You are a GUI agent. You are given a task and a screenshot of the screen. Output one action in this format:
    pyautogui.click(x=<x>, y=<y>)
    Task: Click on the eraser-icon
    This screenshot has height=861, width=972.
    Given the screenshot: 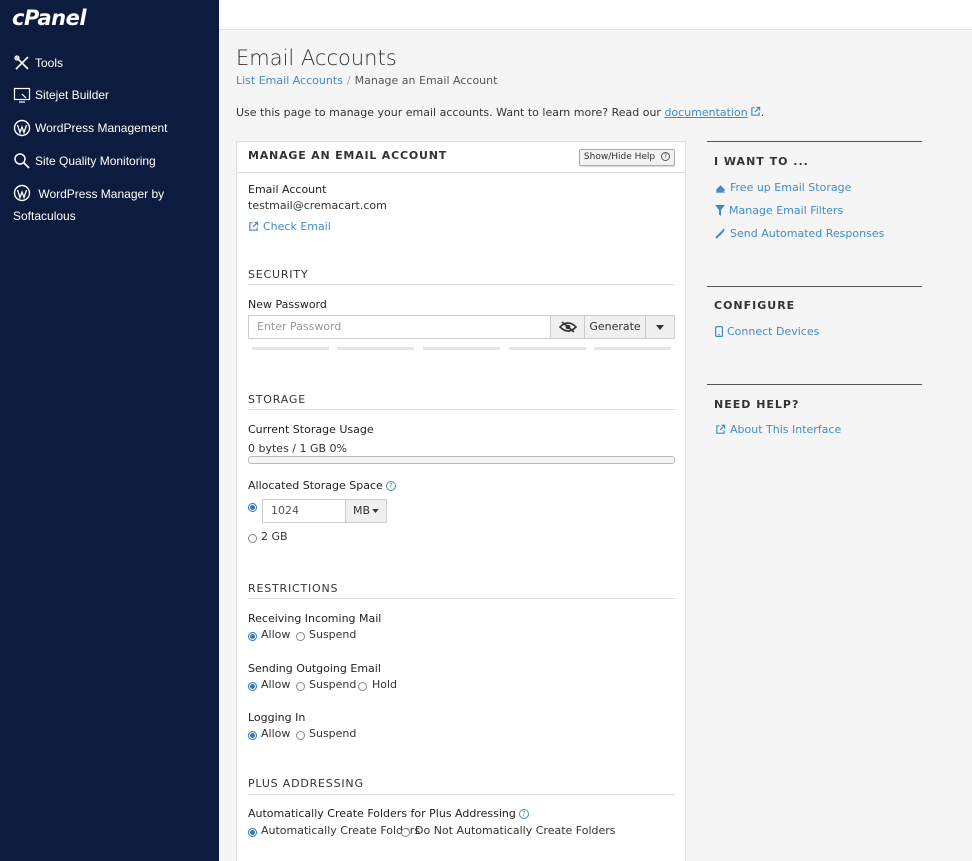 What is the action you would take?
    pyautogui.click(x=720, y=188)
    